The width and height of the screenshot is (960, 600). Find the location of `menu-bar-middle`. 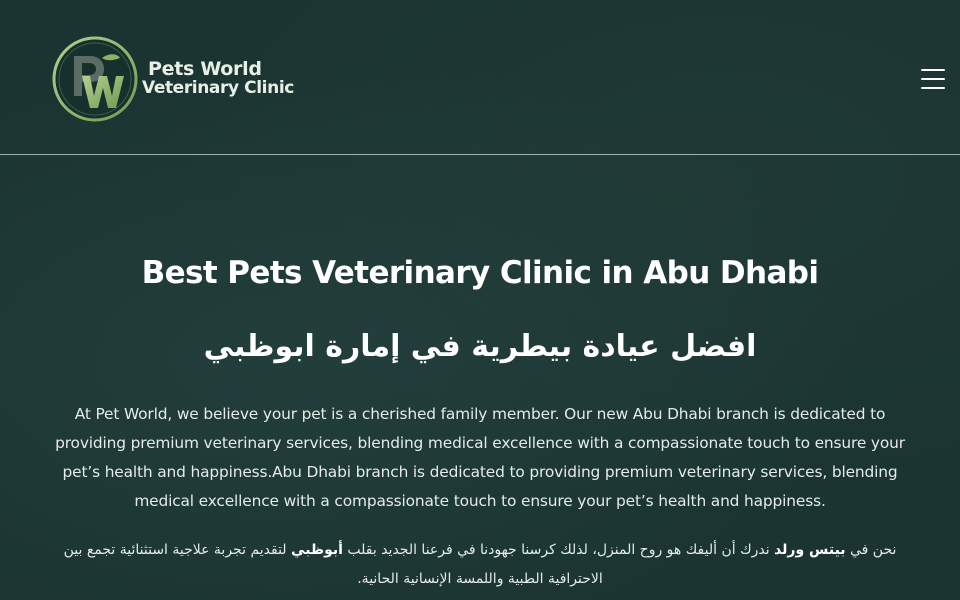

menu-bar-middle is located at coordinates (933, 79).